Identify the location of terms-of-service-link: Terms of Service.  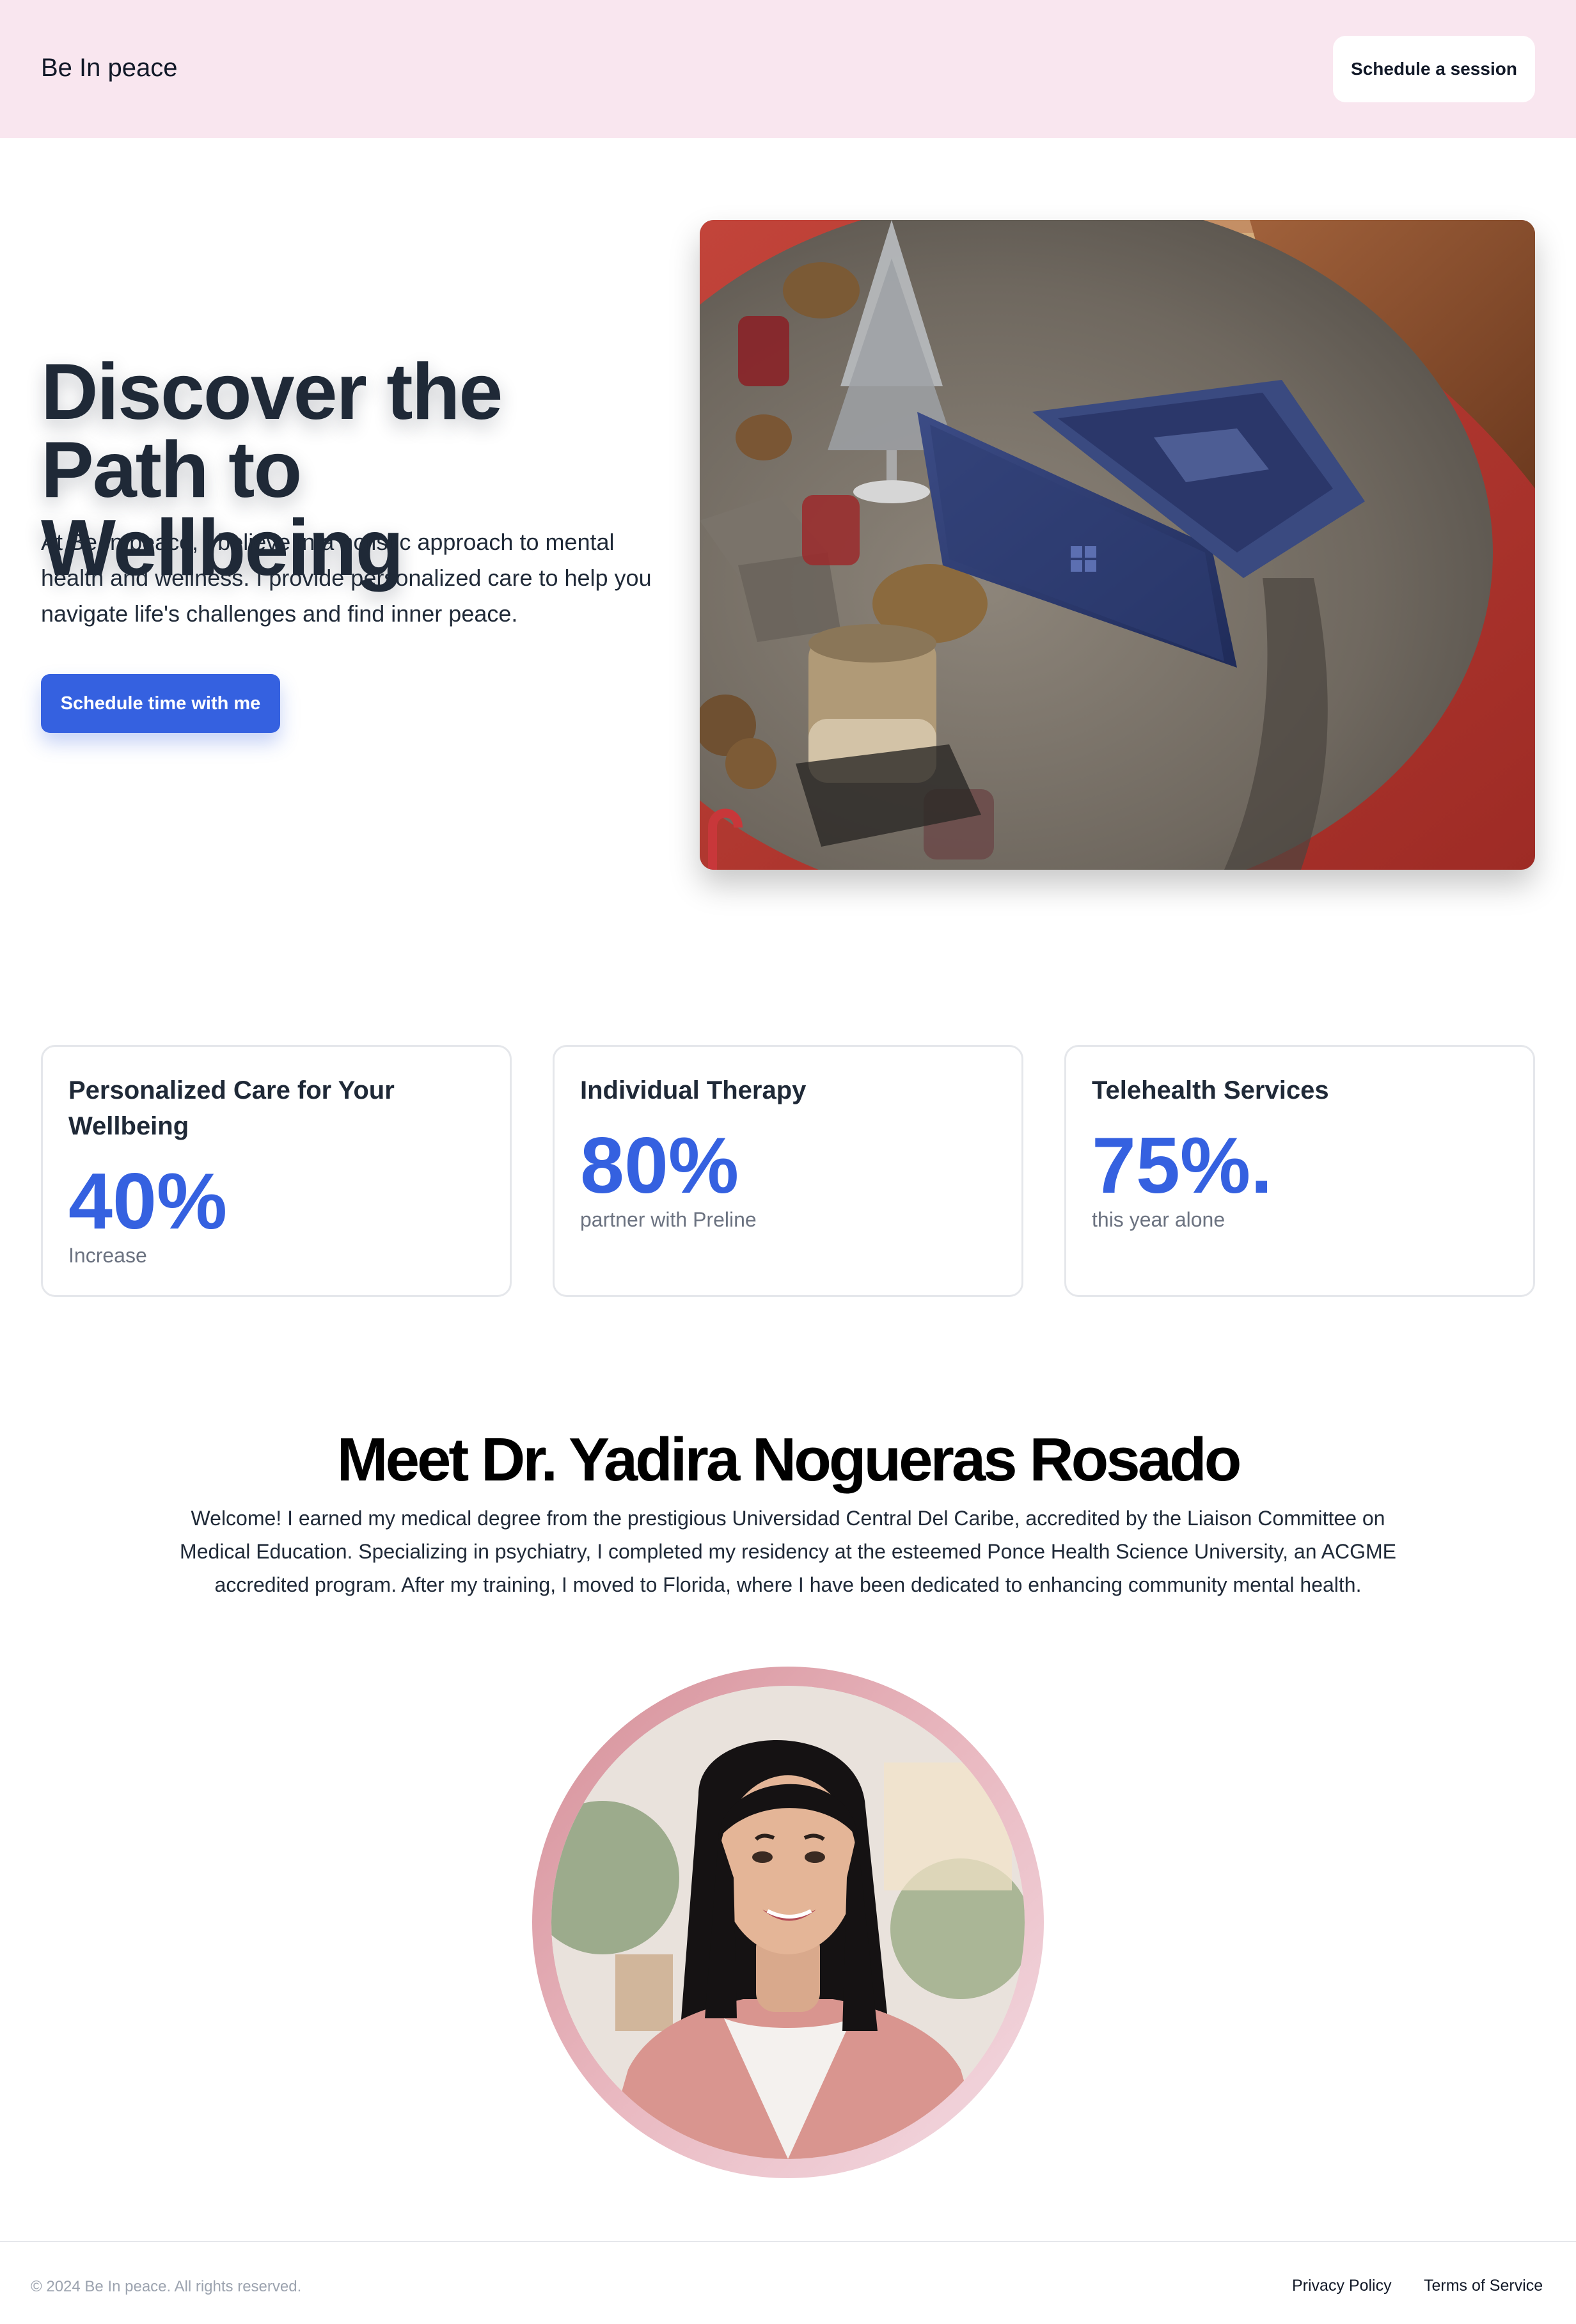
(1483, 2286).